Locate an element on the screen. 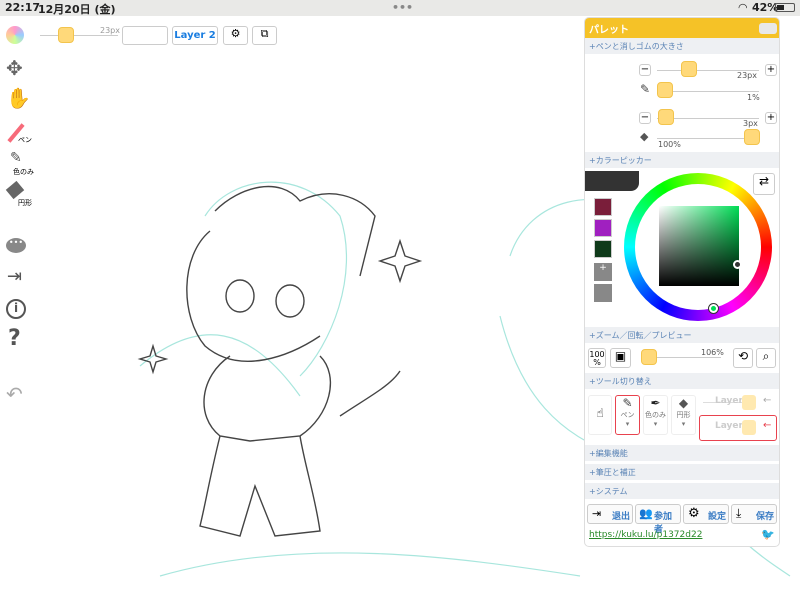  section-pen-size: +ペンと消しゴムの大きさ is located at coordinates (682, 46).